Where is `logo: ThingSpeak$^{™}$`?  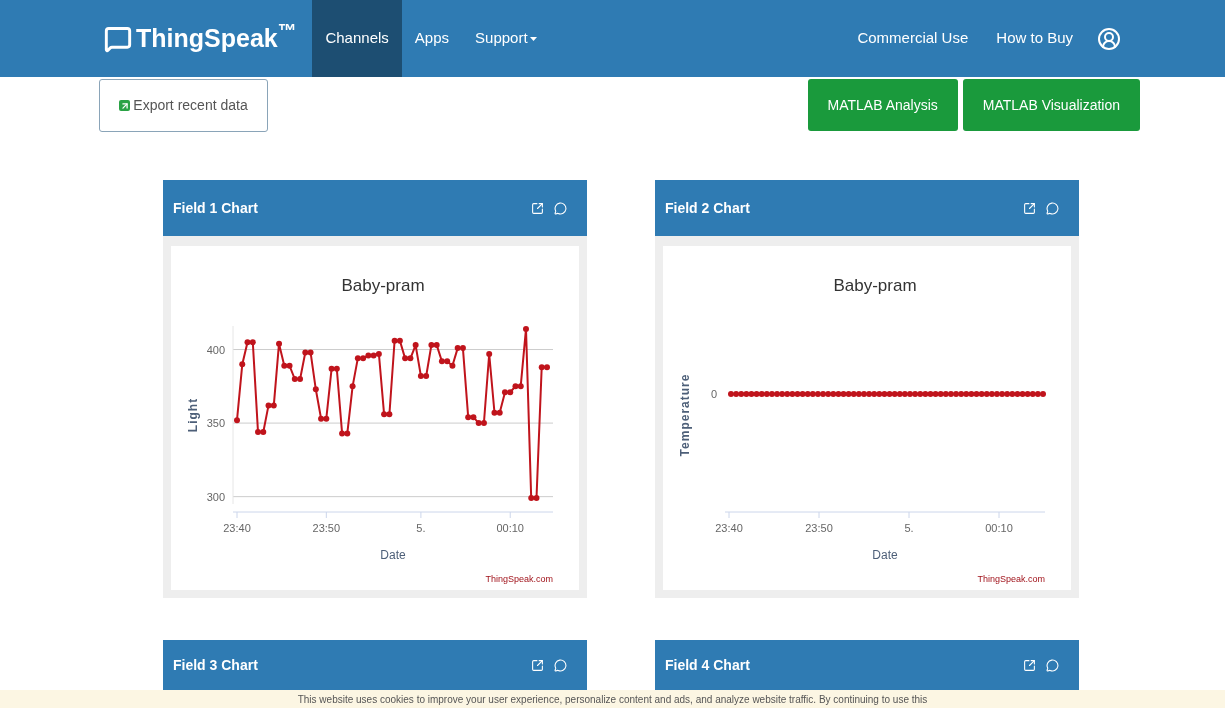
logo: ThingSpeak$^{™}$ is located at coordinates (216, 38).